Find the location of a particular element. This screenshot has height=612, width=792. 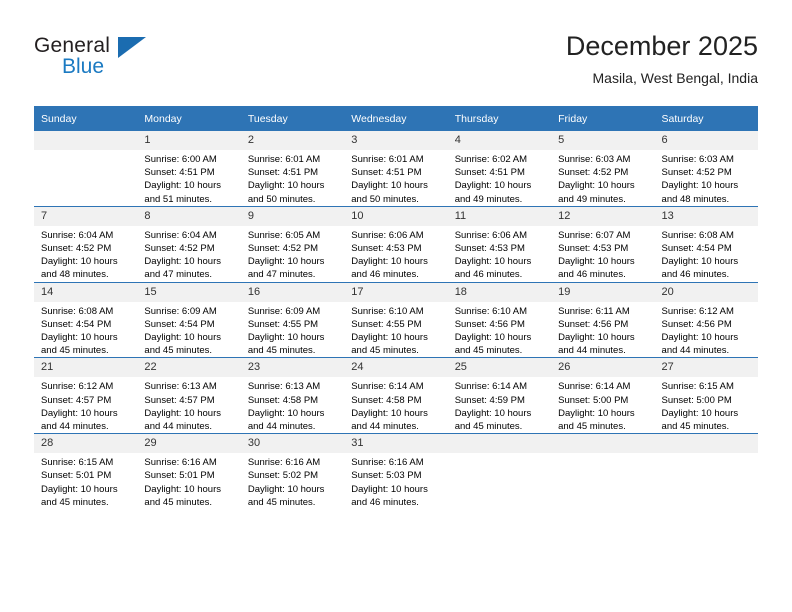

sun-info-line: Sunset: 4:51 PM is located at coordinates (179, 173).